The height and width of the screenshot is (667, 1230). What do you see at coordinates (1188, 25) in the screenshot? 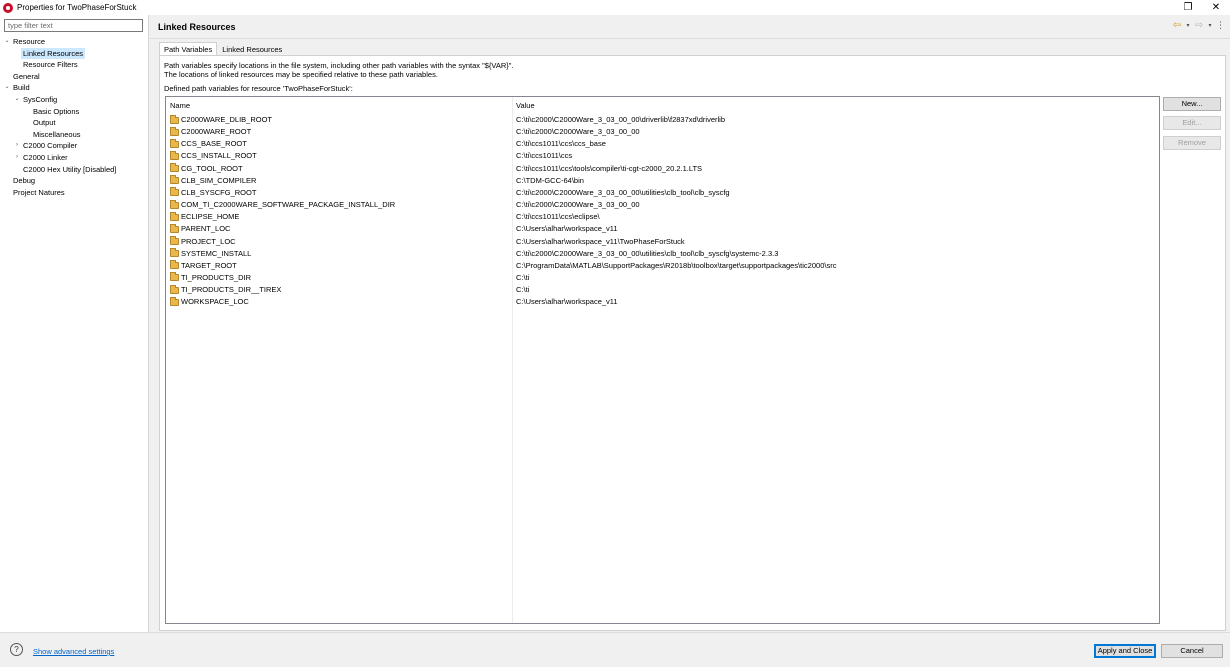
I see `back-menu-chevron-icon: ▾` at bounding box center [1188, 25].